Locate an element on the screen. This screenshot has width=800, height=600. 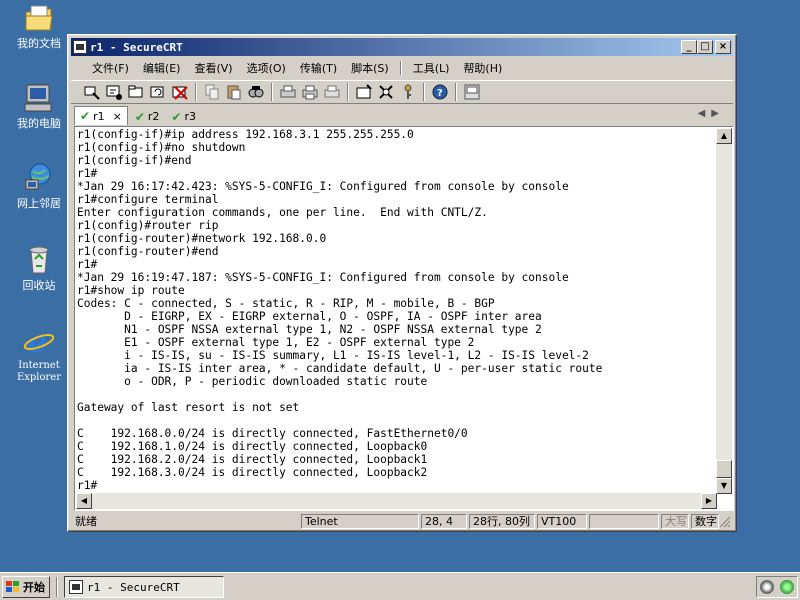
scroll-left-button: ◀ is located at coordinates (84, 501).